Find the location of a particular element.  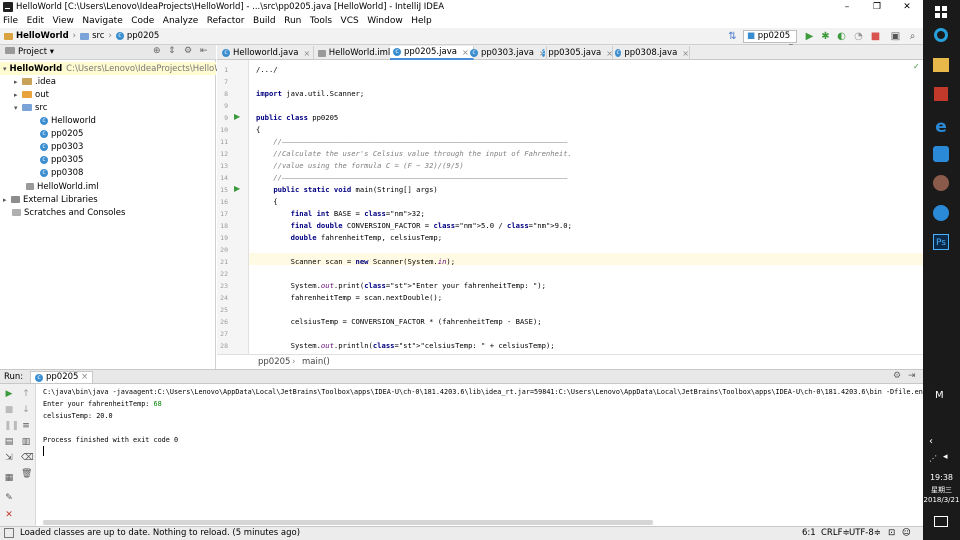

volume-icon: ◂ is located at coordinates (945, 457).